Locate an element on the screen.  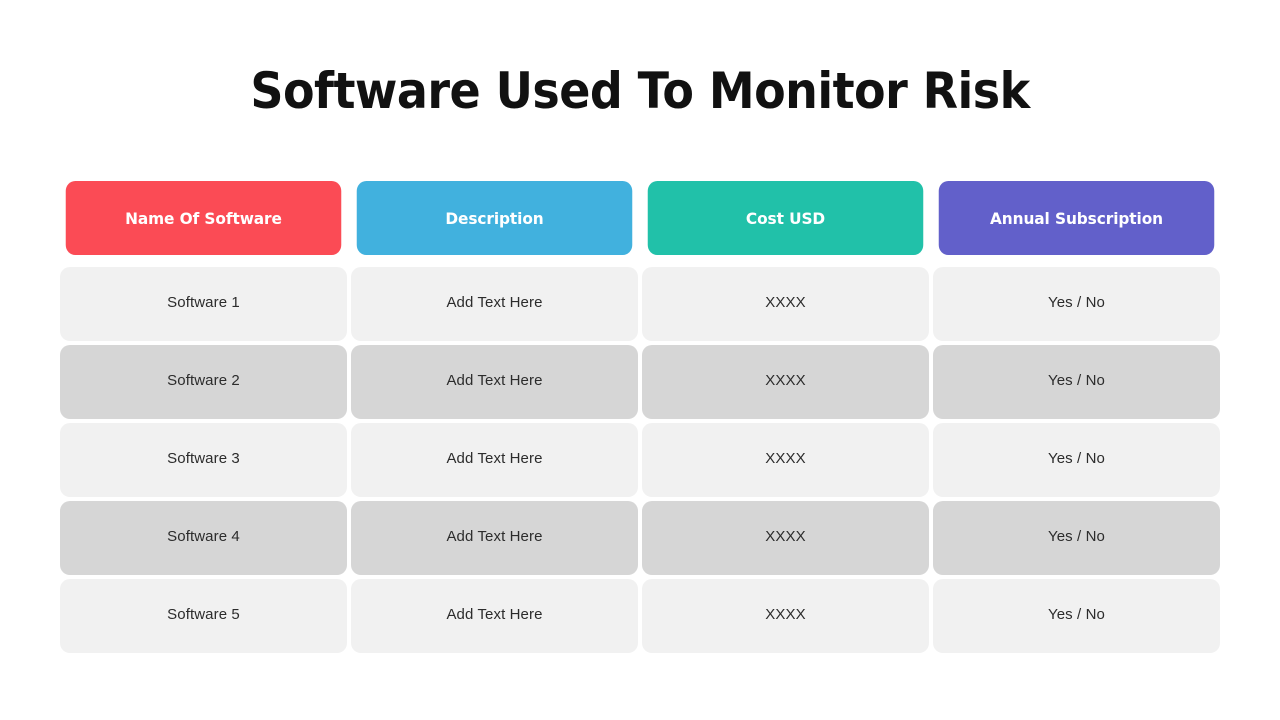
table-header-label: Description is located at coordinates (494, 218).